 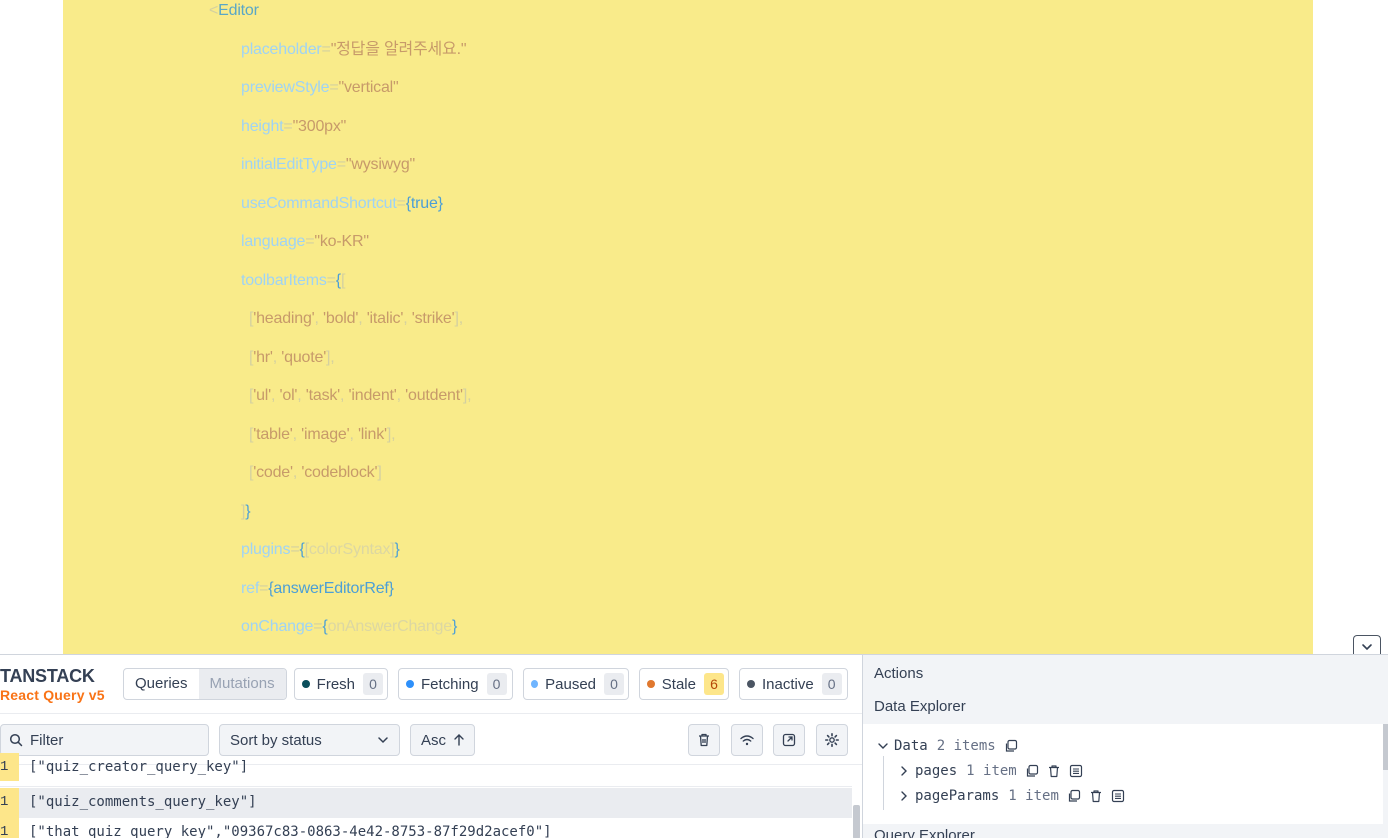 What do you see at coordinates (341, 684) in the screenshot?
I see `status-fresh: Fresh 0` at bounding box center [341, 684].